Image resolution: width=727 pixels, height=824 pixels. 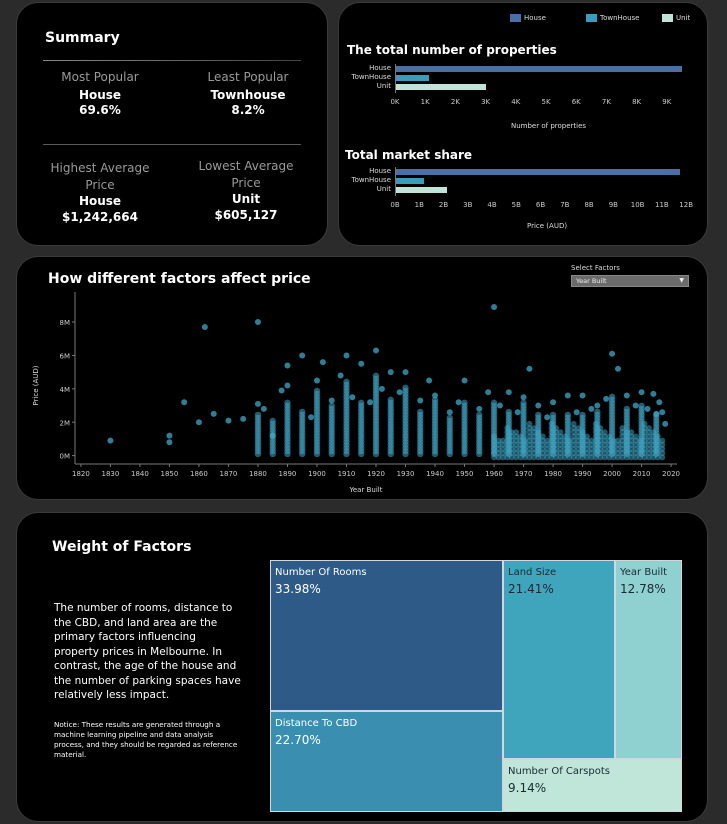 I want to click on legend-item-townhouse: TownHouse, so click(x=612, y=18).